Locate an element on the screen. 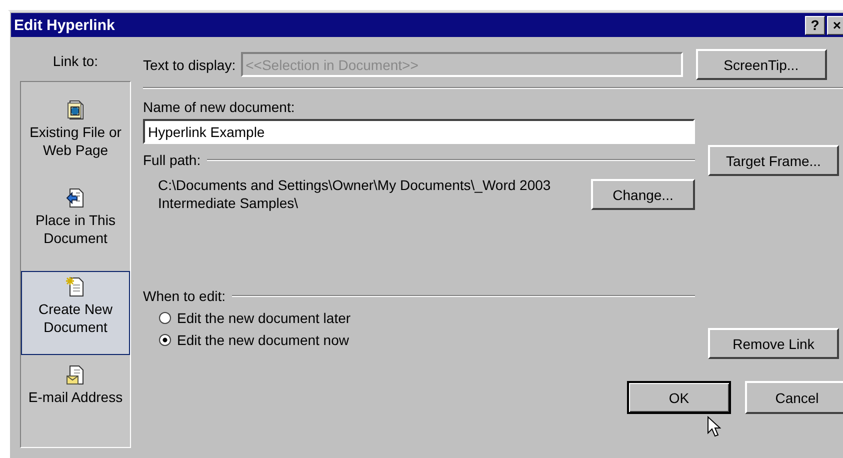 The image size is (843, 458). new-document-icon is located at coordinates (75, 287).